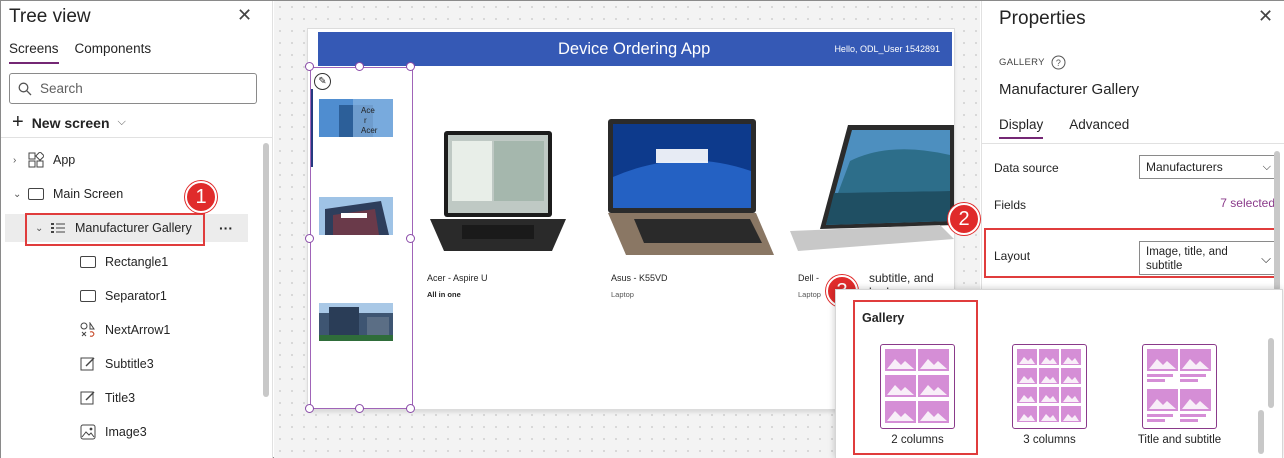 The height and width of the screenshot is (458, 1284). Describe the element at coordinates (126, 432) in the screenshot. I see `tree-node-label: Image3` at that location.